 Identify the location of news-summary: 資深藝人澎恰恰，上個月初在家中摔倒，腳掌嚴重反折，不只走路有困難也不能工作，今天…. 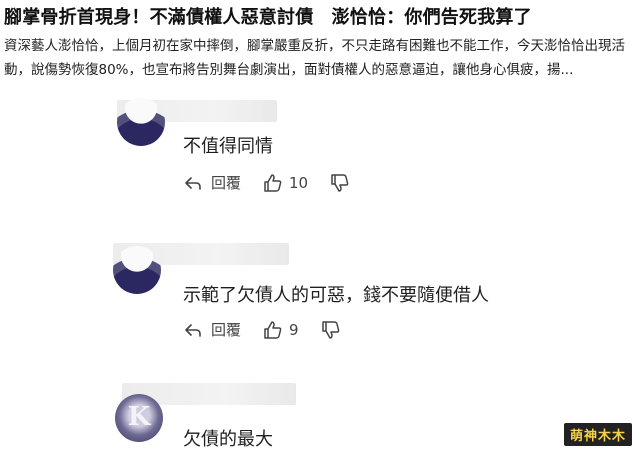
(314, 58).